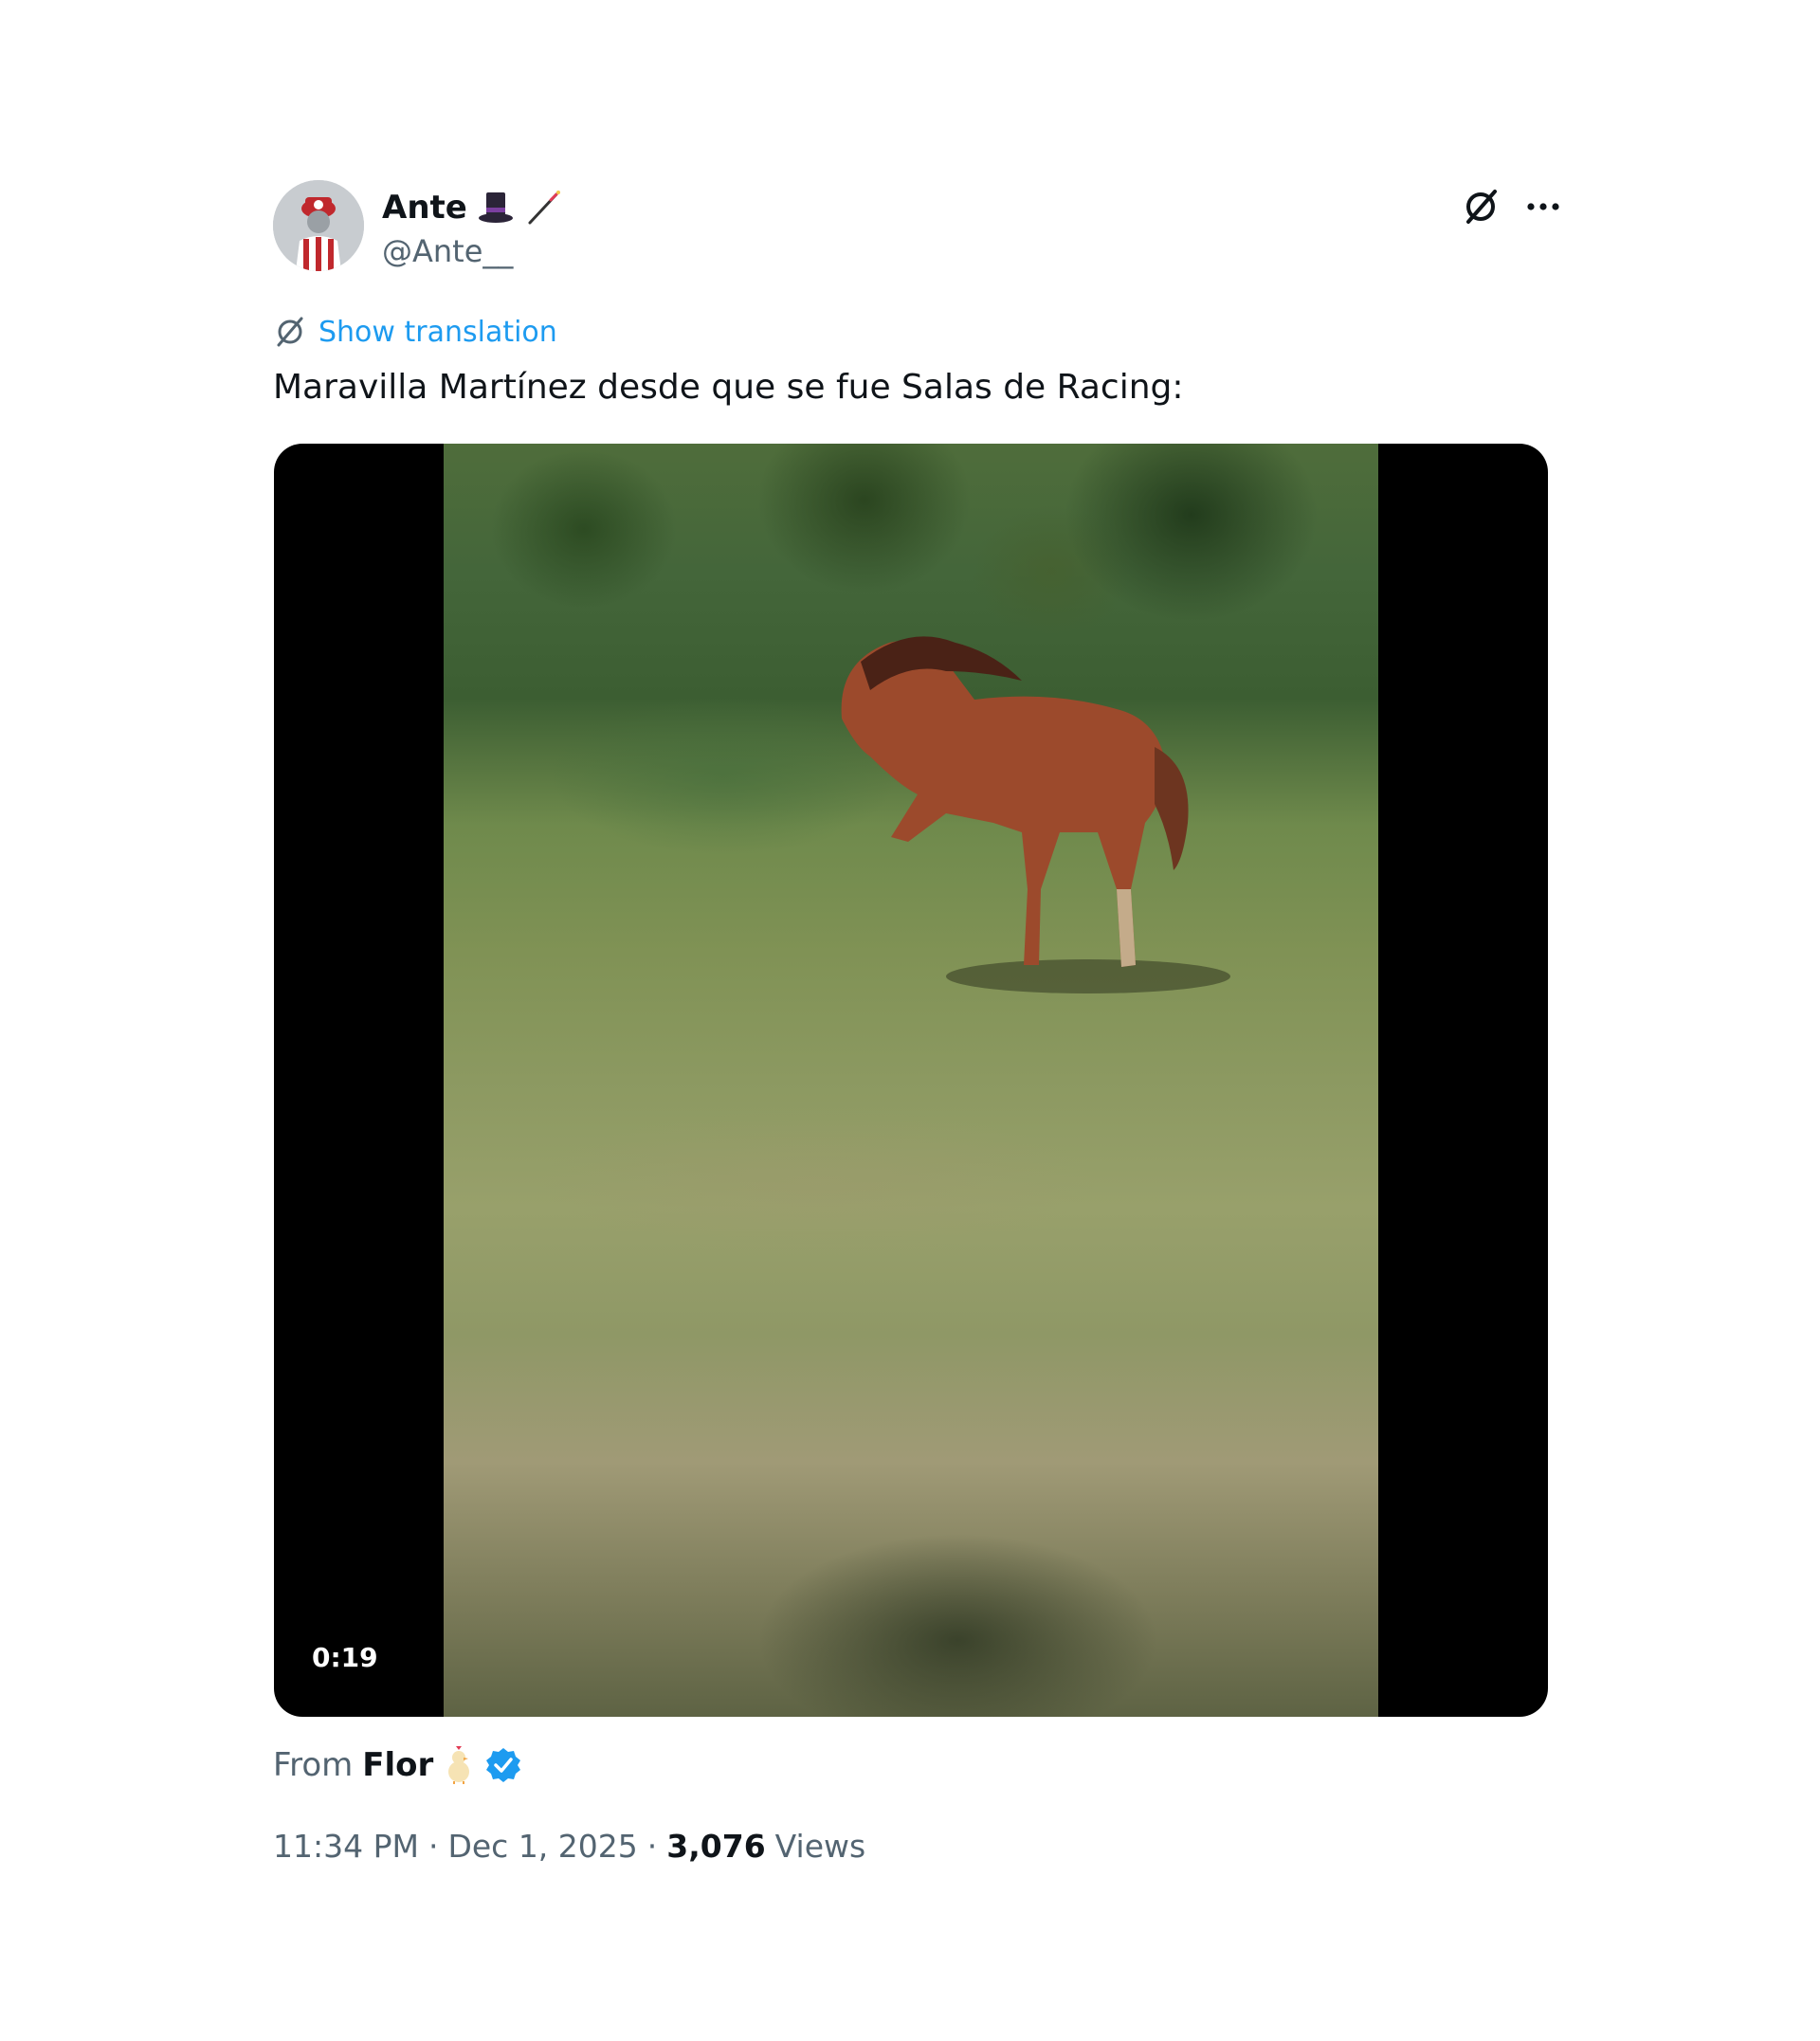 The height and width of the screenshot is (2041, 1820). I want to click on chick-icon, so click(459, 1765).